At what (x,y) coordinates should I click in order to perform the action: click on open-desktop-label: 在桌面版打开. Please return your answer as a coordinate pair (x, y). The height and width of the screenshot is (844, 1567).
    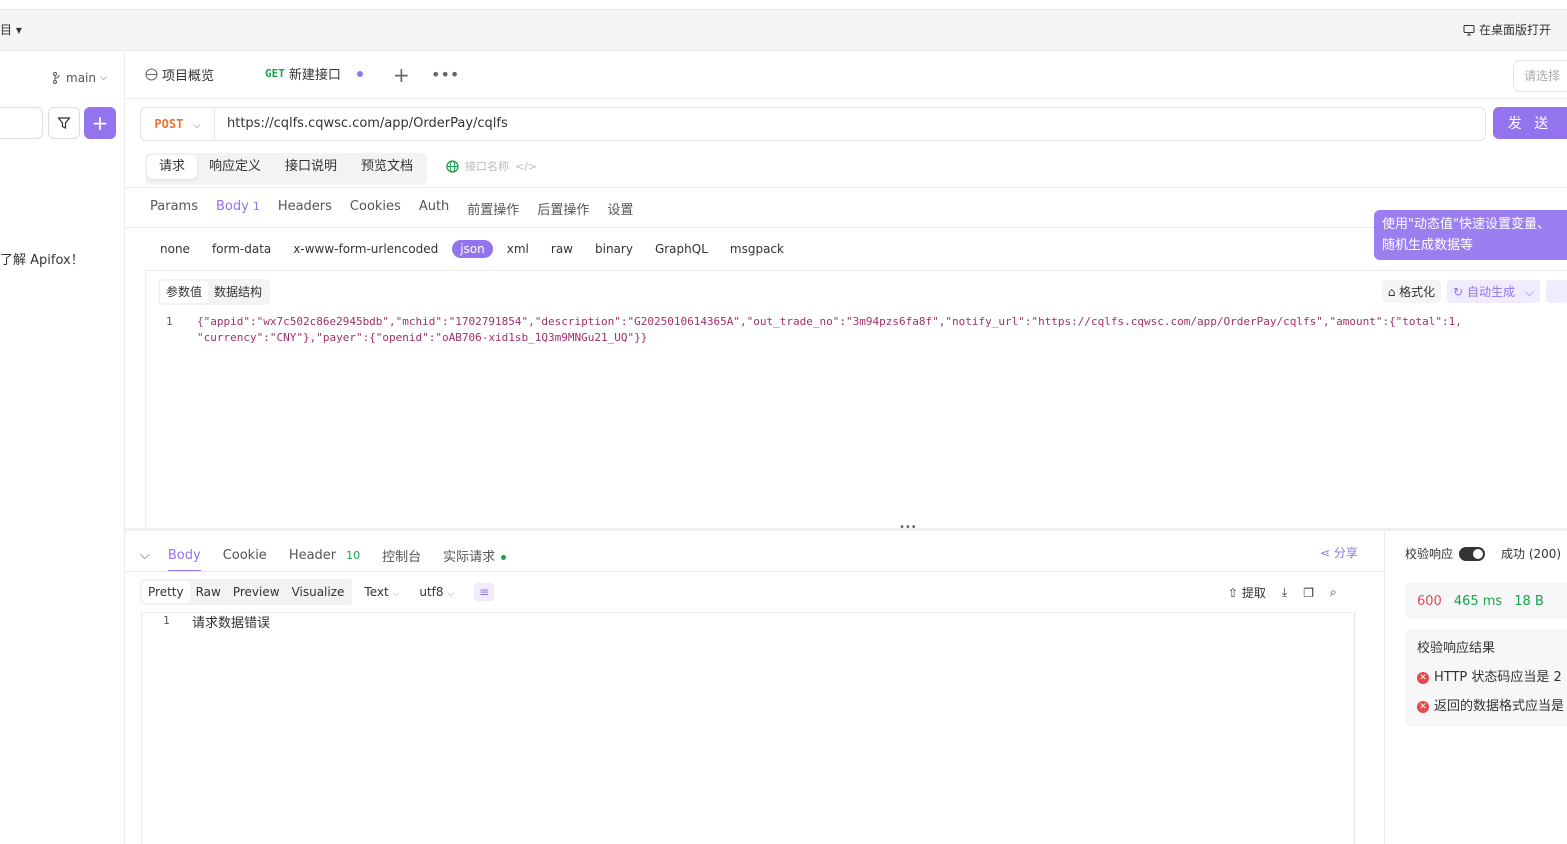
    Looking at the image, I should click on (1514, 30).